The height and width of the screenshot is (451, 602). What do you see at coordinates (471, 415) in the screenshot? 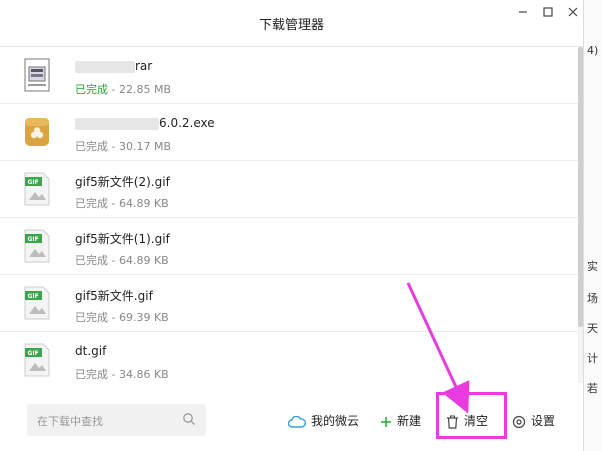
I see `annotation-highlight-box` at bounding box center [471, 415].